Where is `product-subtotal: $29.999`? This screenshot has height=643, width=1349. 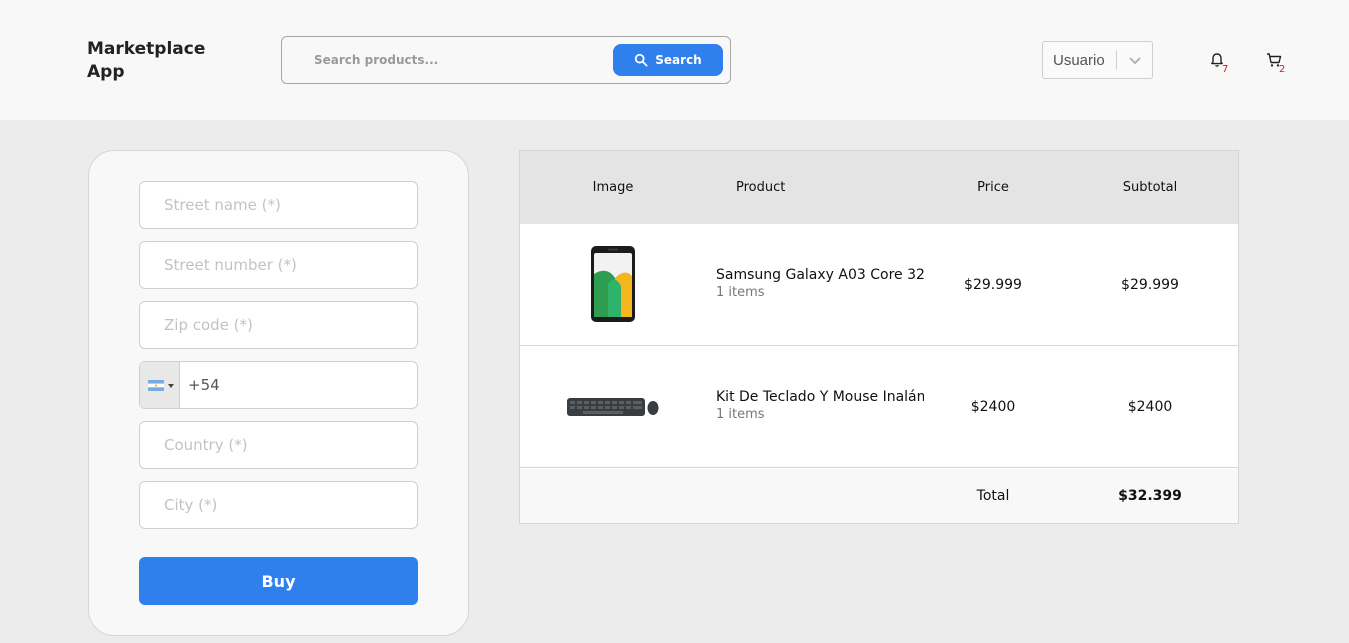 product-subtotal: $29.999 is located at coordinates (1150, 285).